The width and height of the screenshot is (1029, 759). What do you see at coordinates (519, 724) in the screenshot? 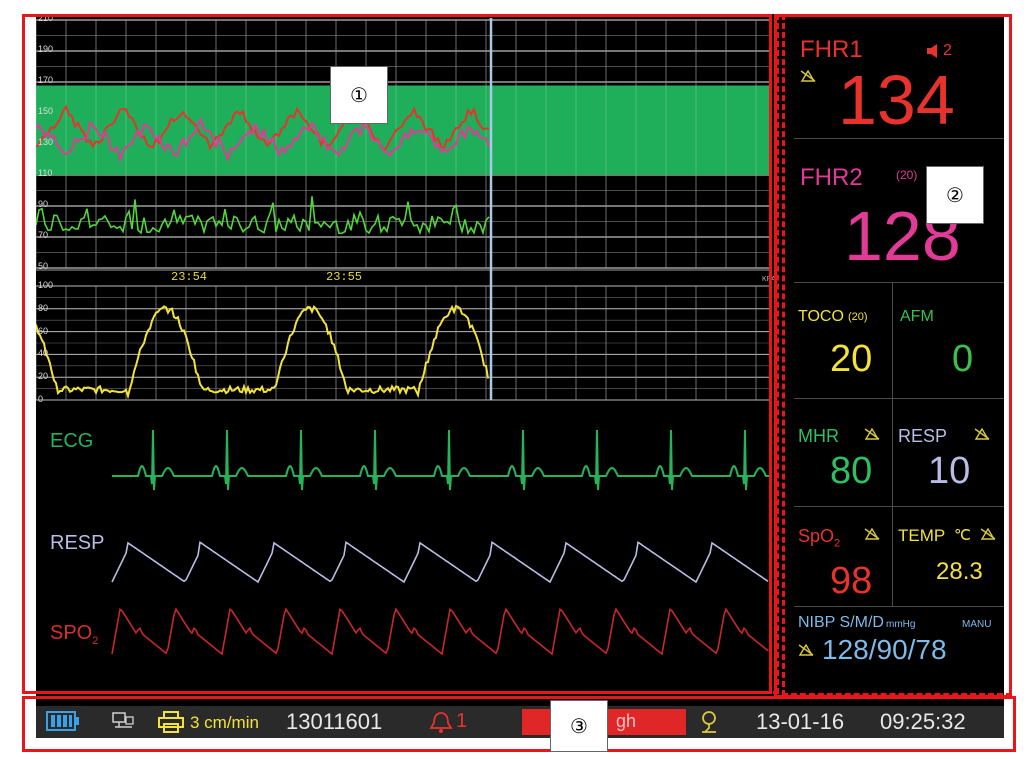
I see `region-3-outline` at bounding box center [519, 724].